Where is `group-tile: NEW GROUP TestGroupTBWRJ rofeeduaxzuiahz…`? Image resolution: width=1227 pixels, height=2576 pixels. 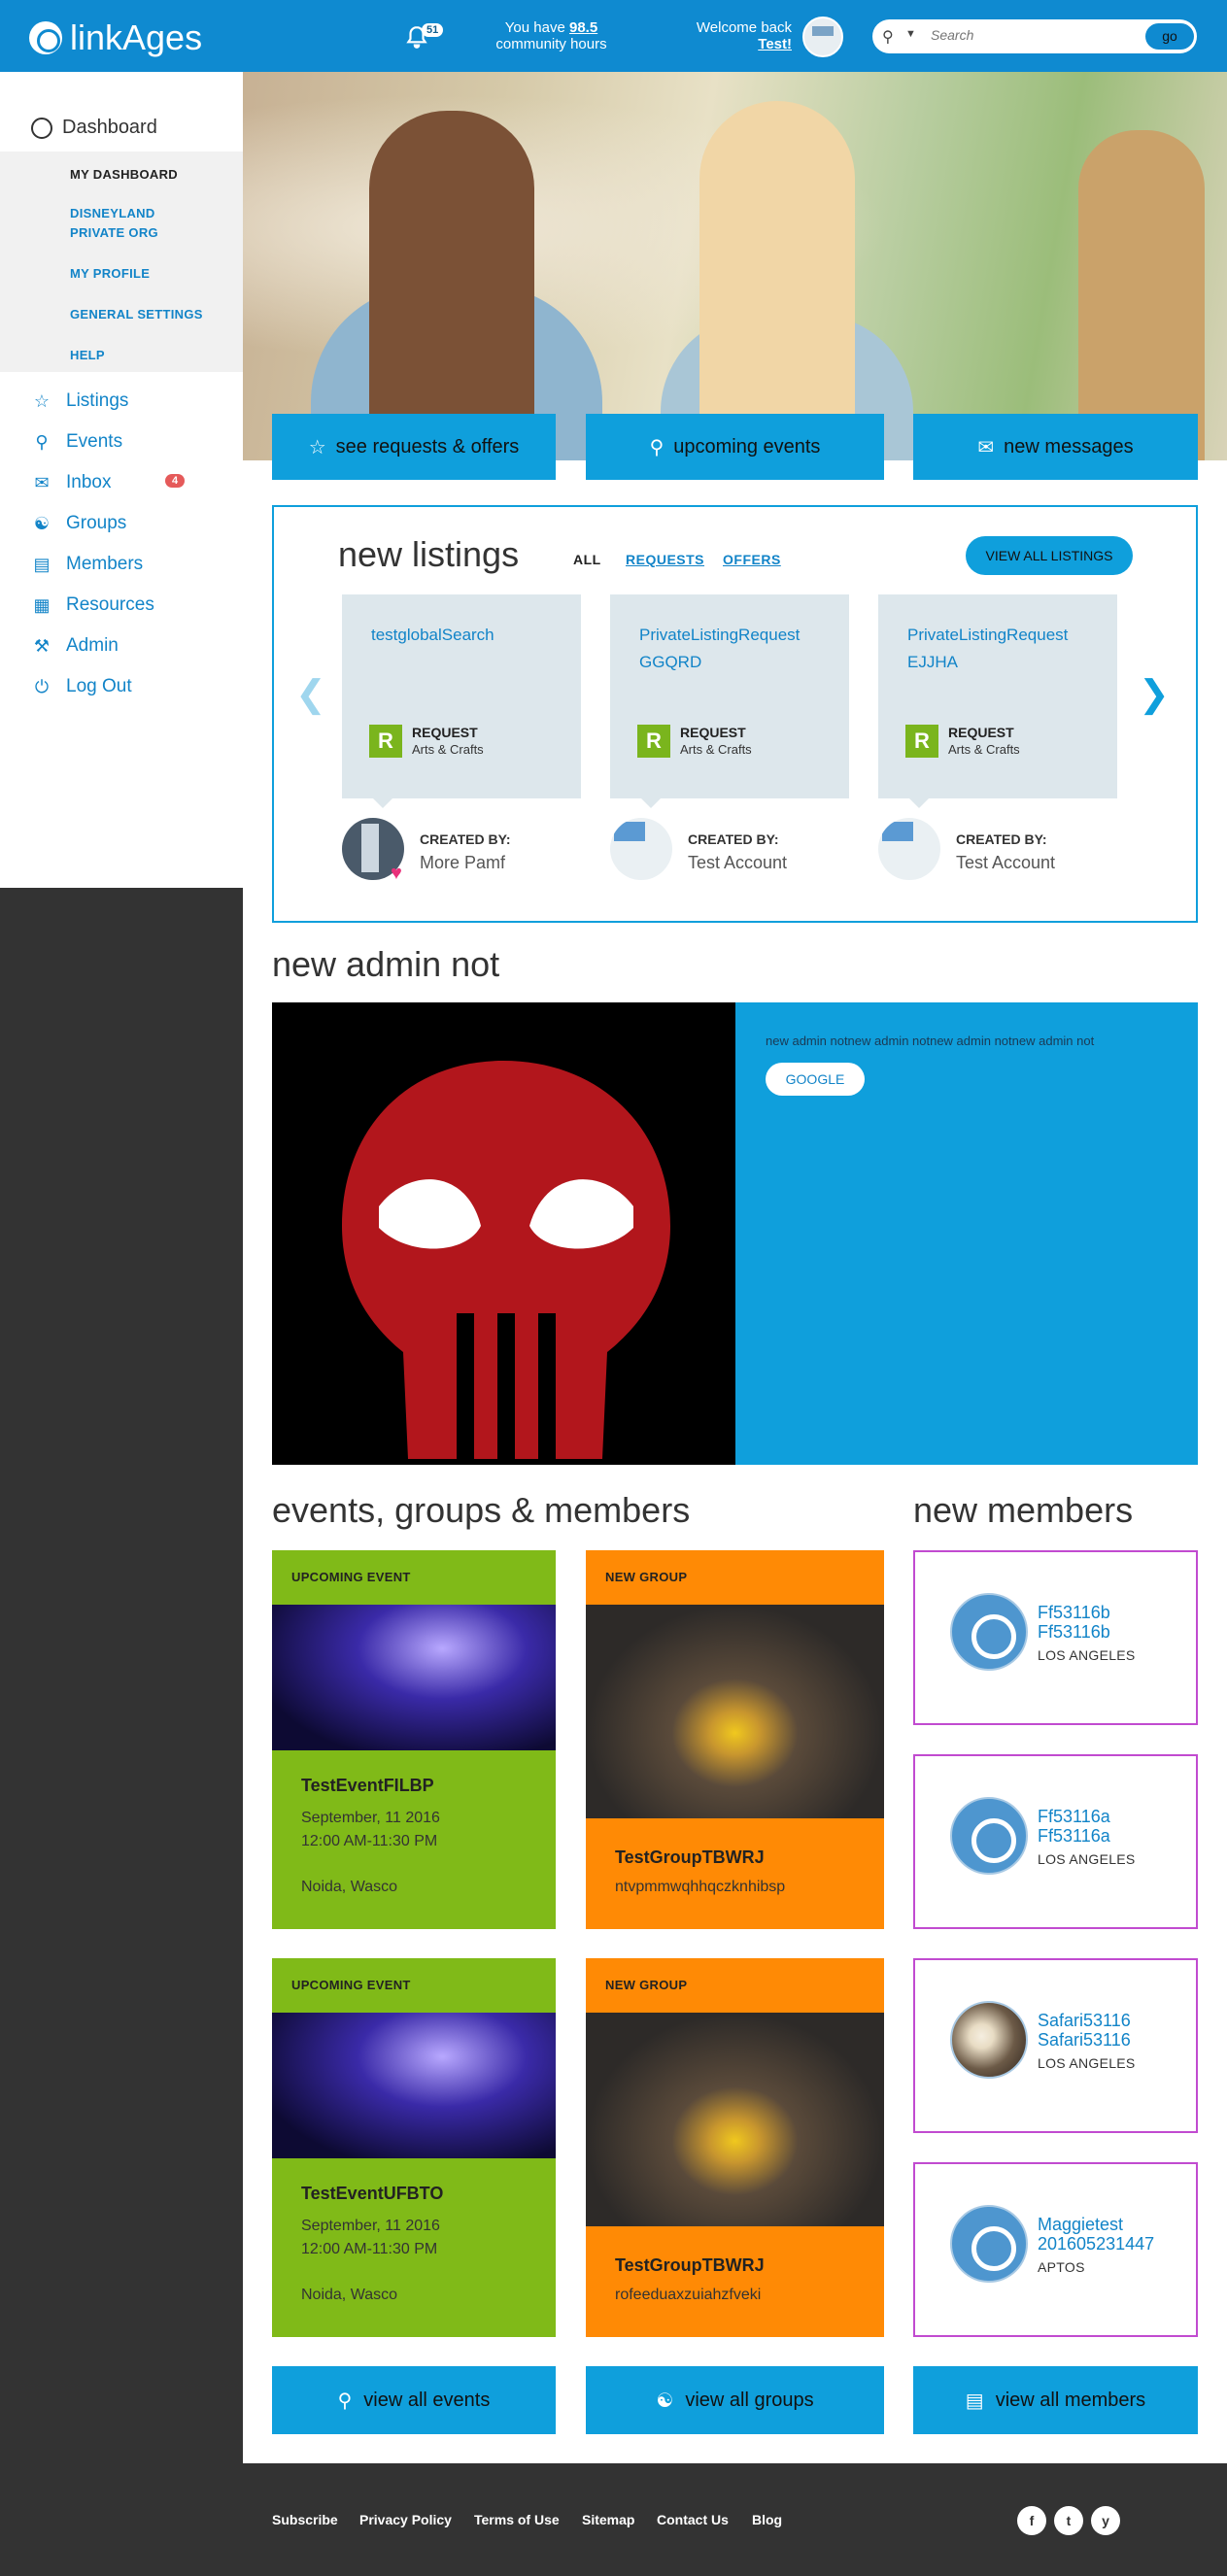
group-tile: NEW GROUP TestGroupTBWRJ rofeeduaxzuiahz… is located at coordinates (735, 2147).